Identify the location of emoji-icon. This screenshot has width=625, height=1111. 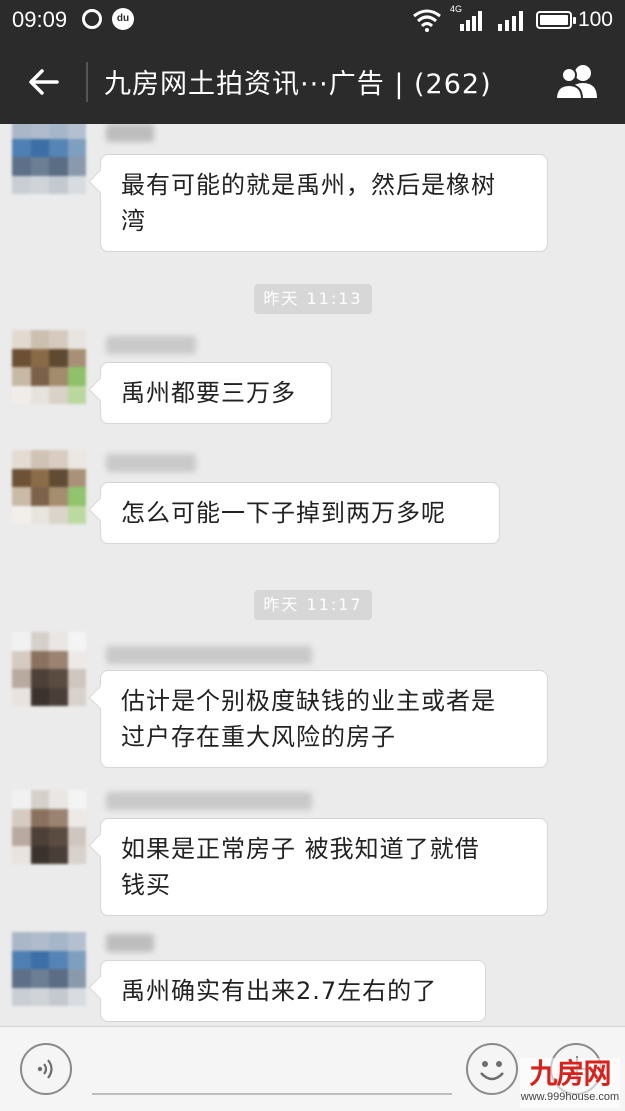
(492, 1071).